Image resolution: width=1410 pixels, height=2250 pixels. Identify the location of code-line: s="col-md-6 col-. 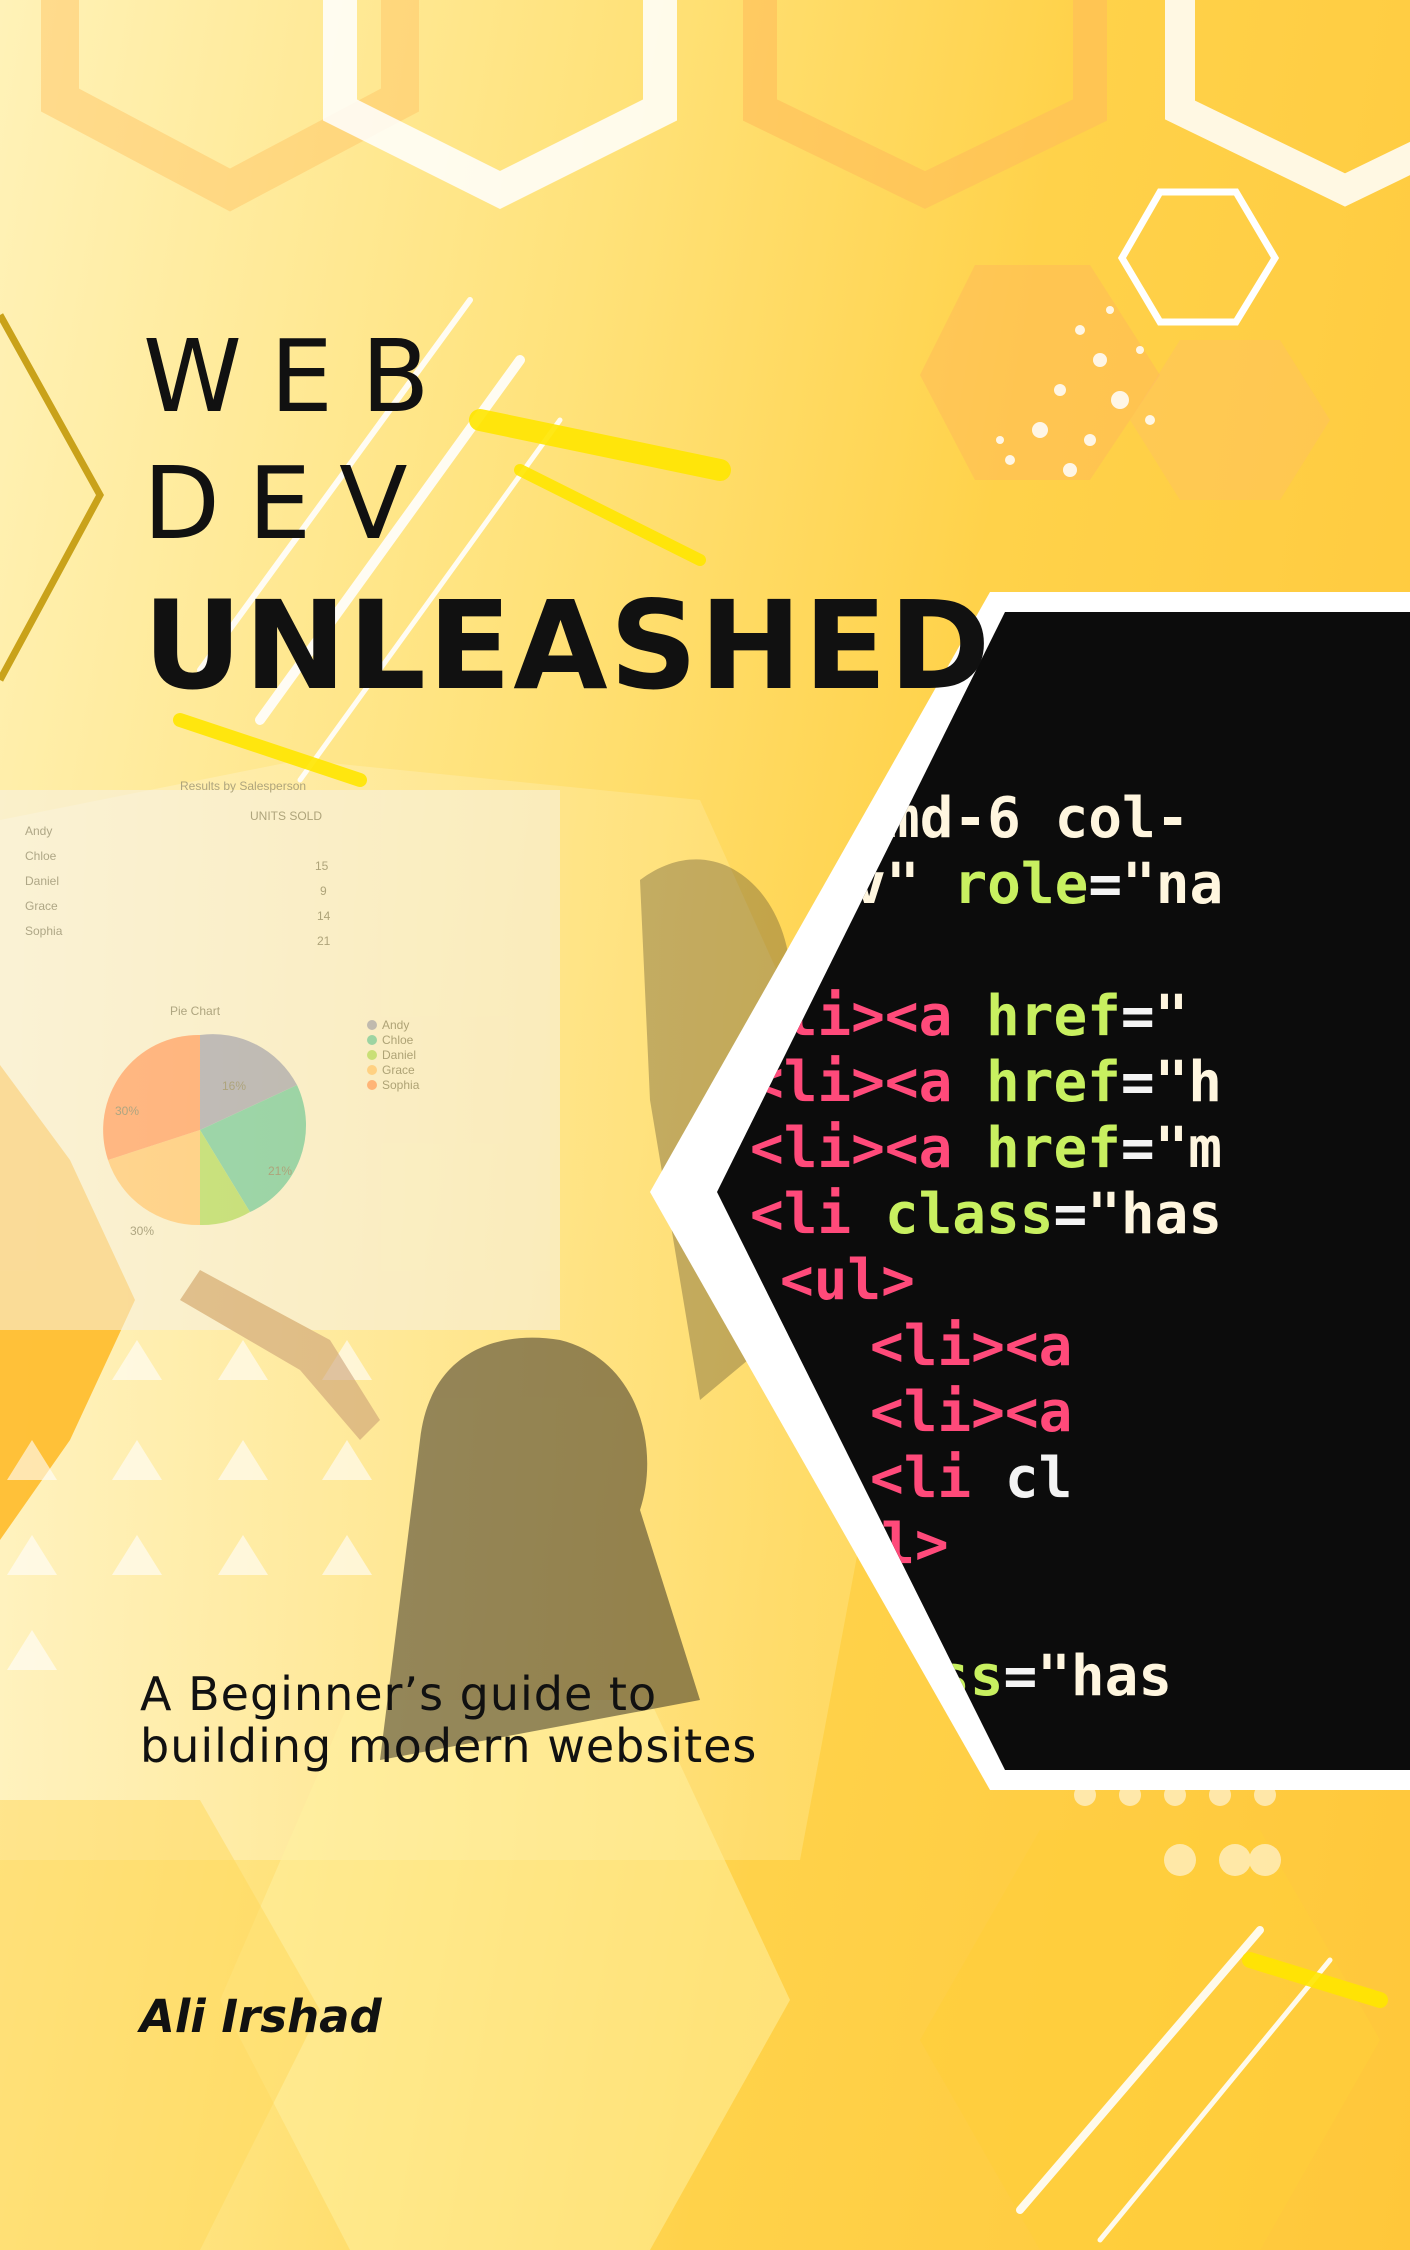
(919, 818).